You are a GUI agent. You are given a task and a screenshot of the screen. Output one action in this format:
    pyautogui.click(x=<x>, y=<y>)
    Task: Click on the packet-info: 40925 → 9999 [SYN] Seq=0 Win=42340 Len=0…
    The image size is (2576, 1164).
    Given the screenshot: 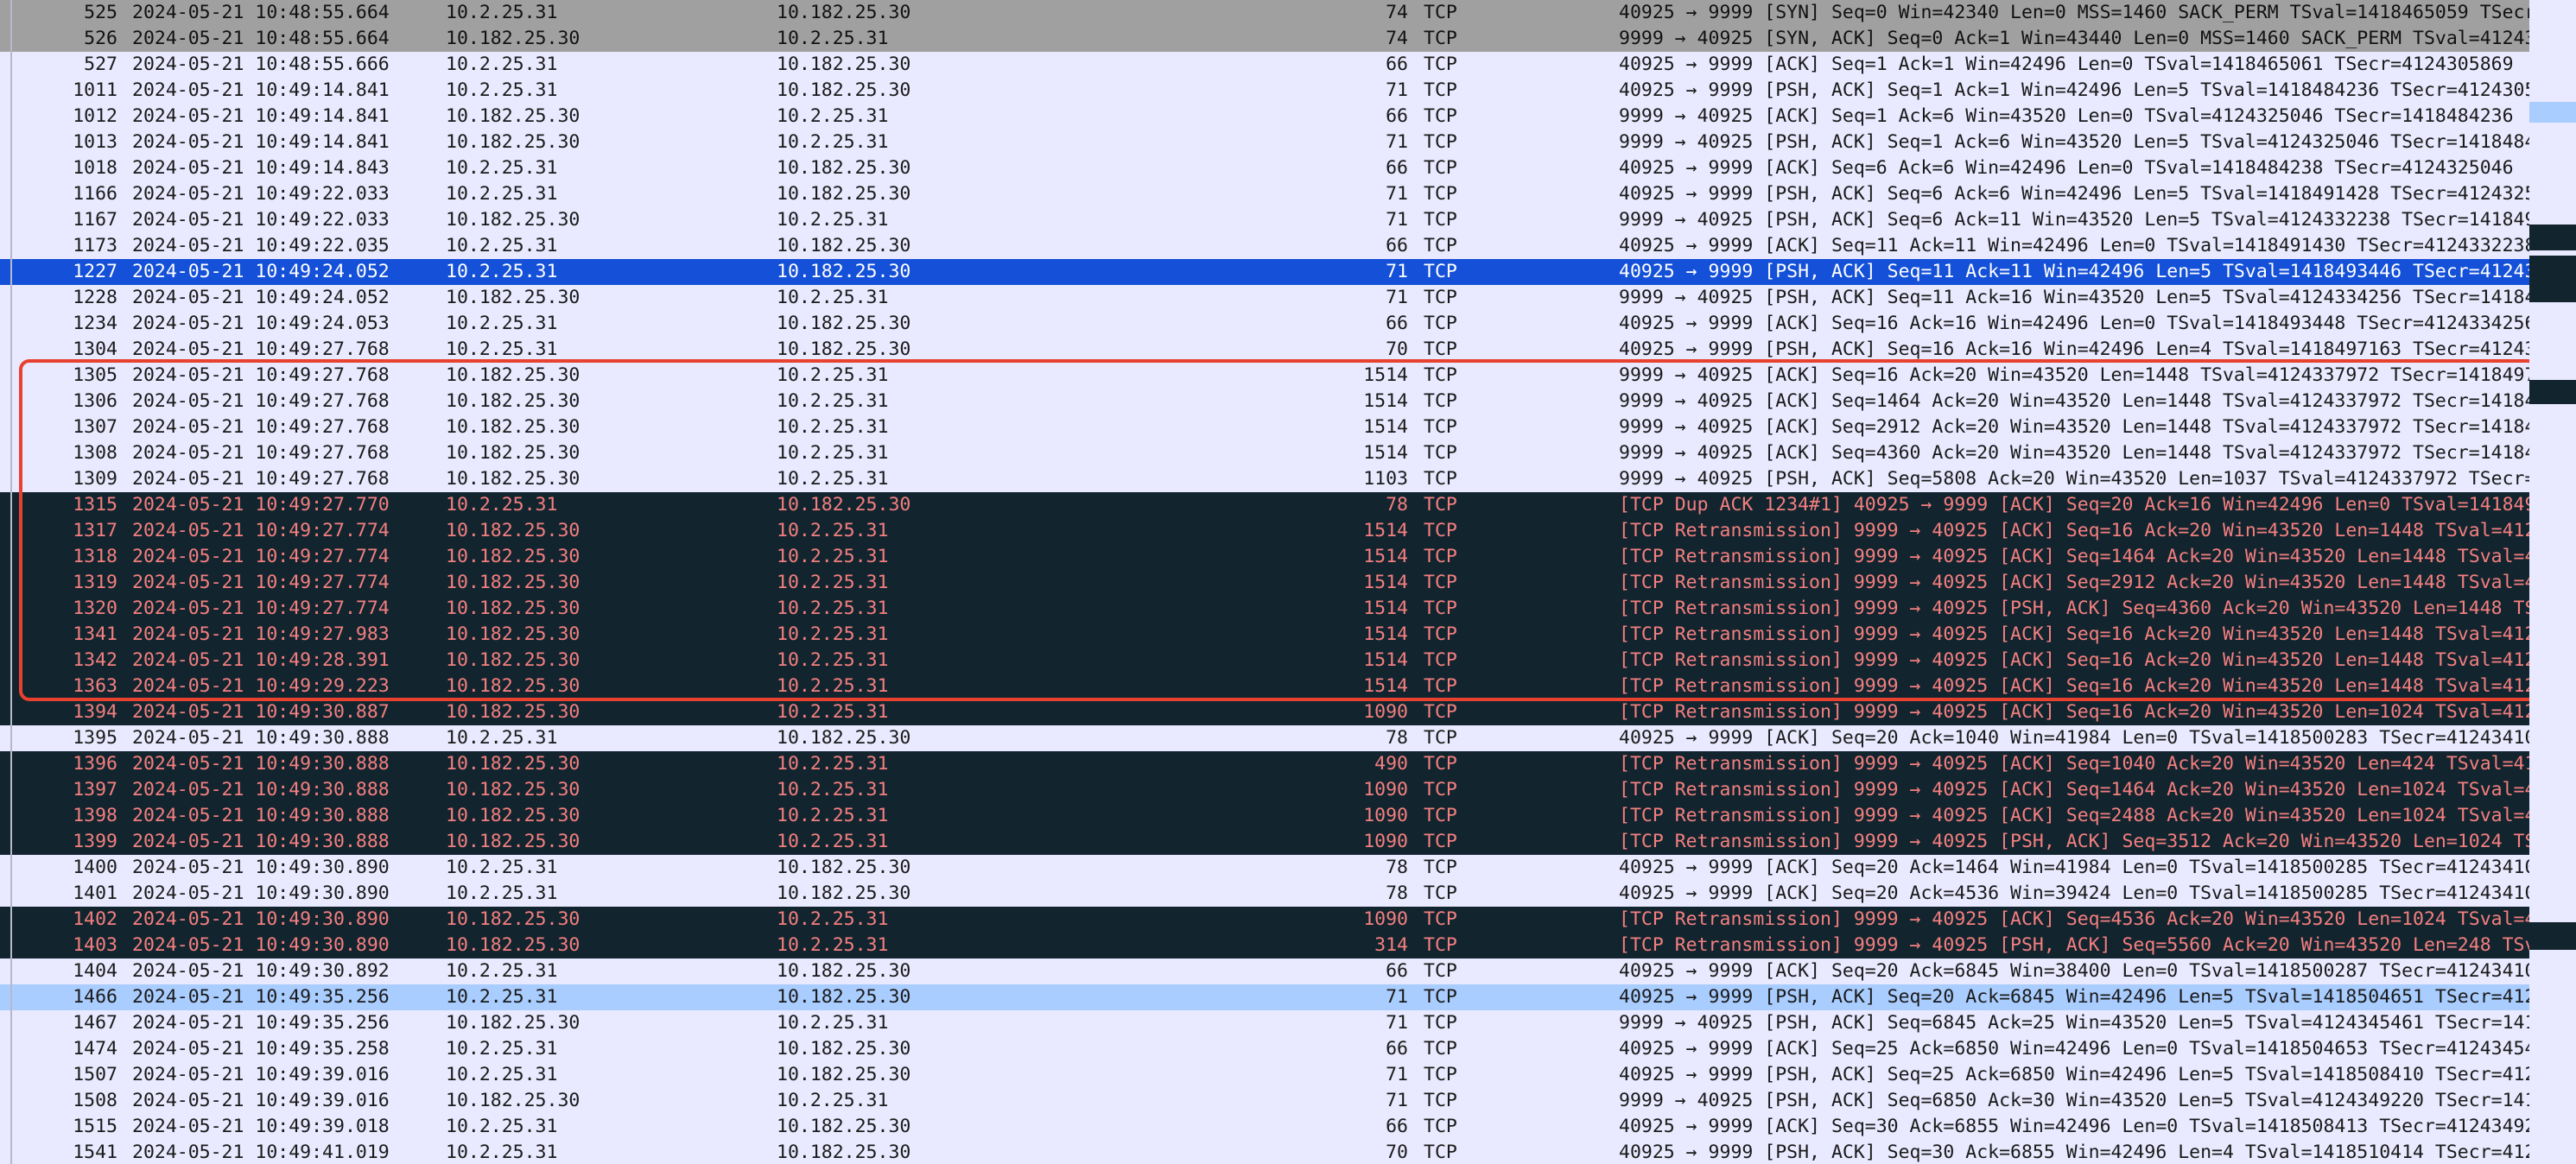 What is the action you would take?
    pyautogui.click(x=2074, y=12)
    